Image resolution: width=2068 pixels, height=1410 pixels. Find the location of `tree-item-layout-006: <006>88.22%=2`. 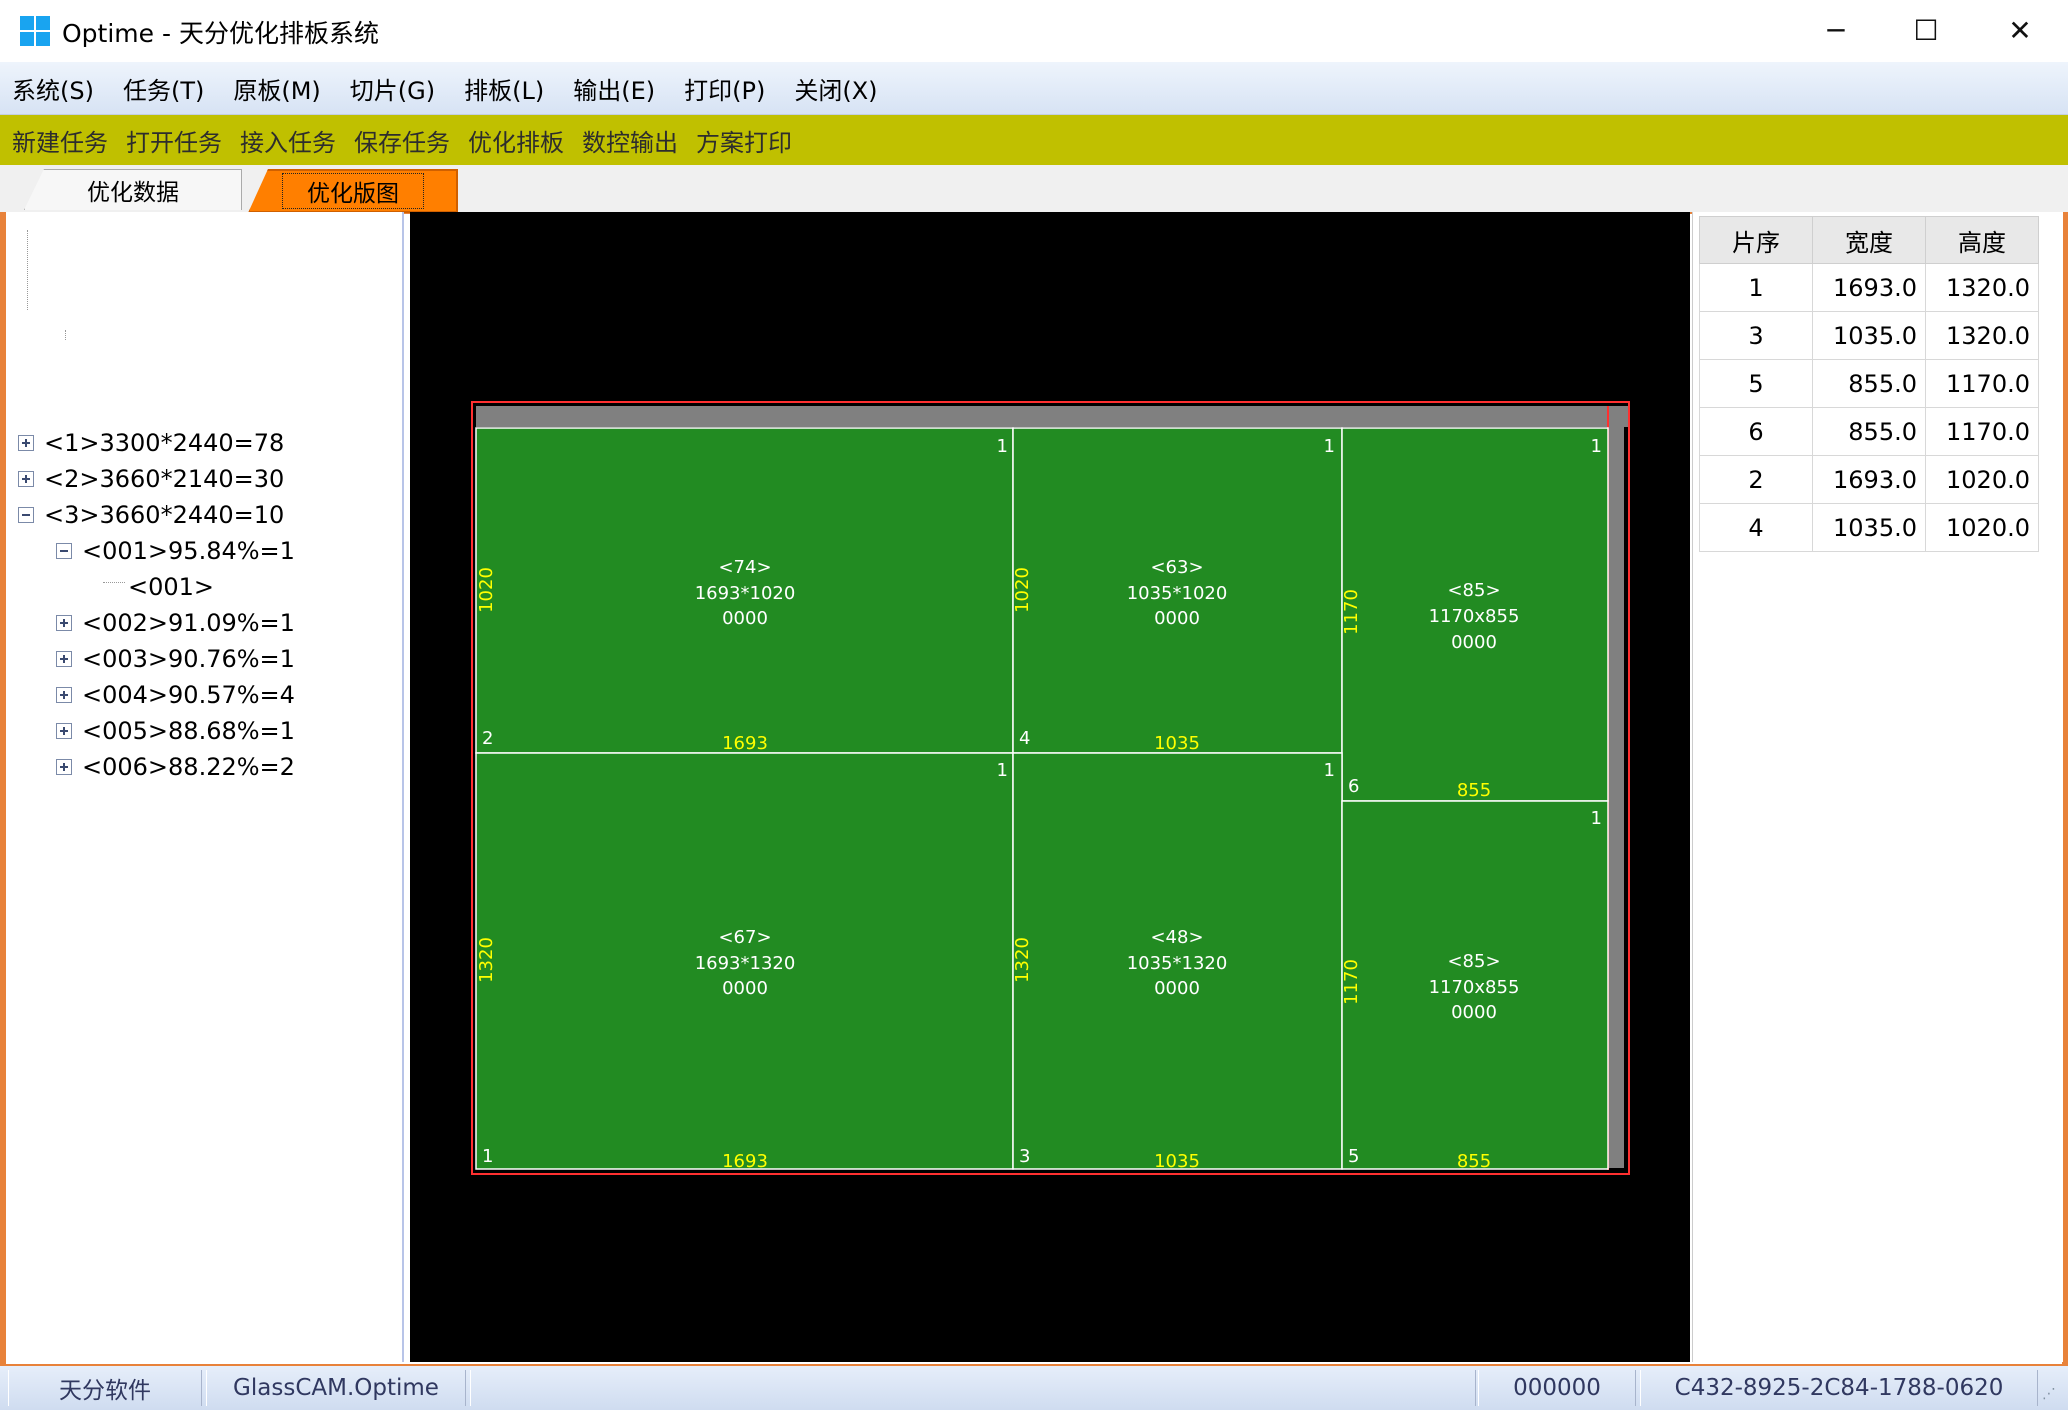

tree-item-layout-006: <006>88.22%=2 is located at coordinates (175, 767).